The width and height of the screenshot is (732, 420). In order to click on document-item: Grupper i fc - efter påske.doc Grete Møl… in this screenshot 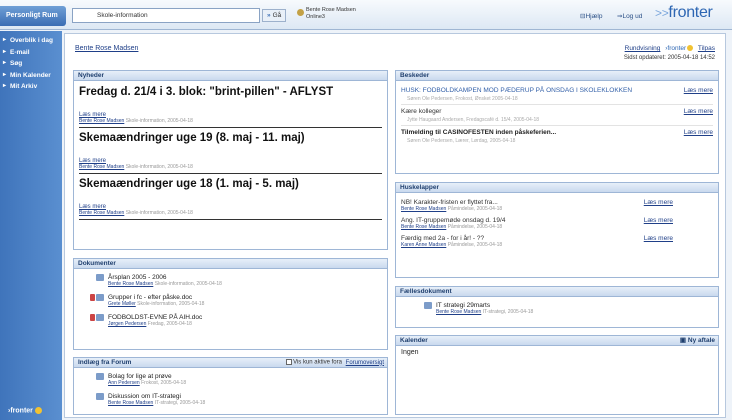, I will do `click(236, 300)`.